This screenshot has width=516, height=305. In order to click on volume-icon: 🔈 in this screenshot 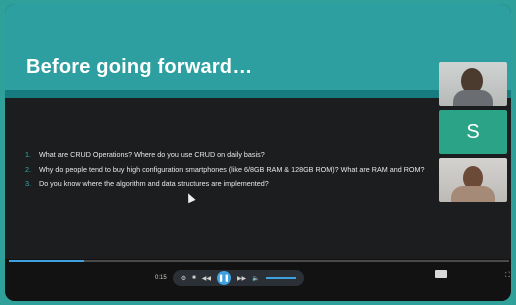, I will do `click(255, 278)`.